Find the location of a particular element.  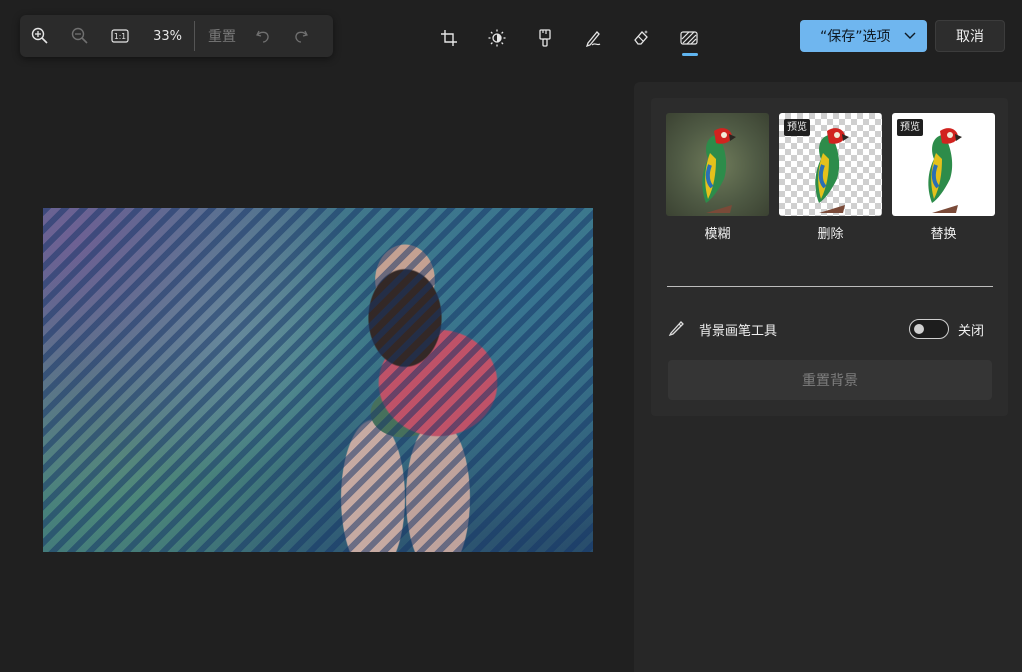

brush-tool-toggle is located at coordinates (929, 329).